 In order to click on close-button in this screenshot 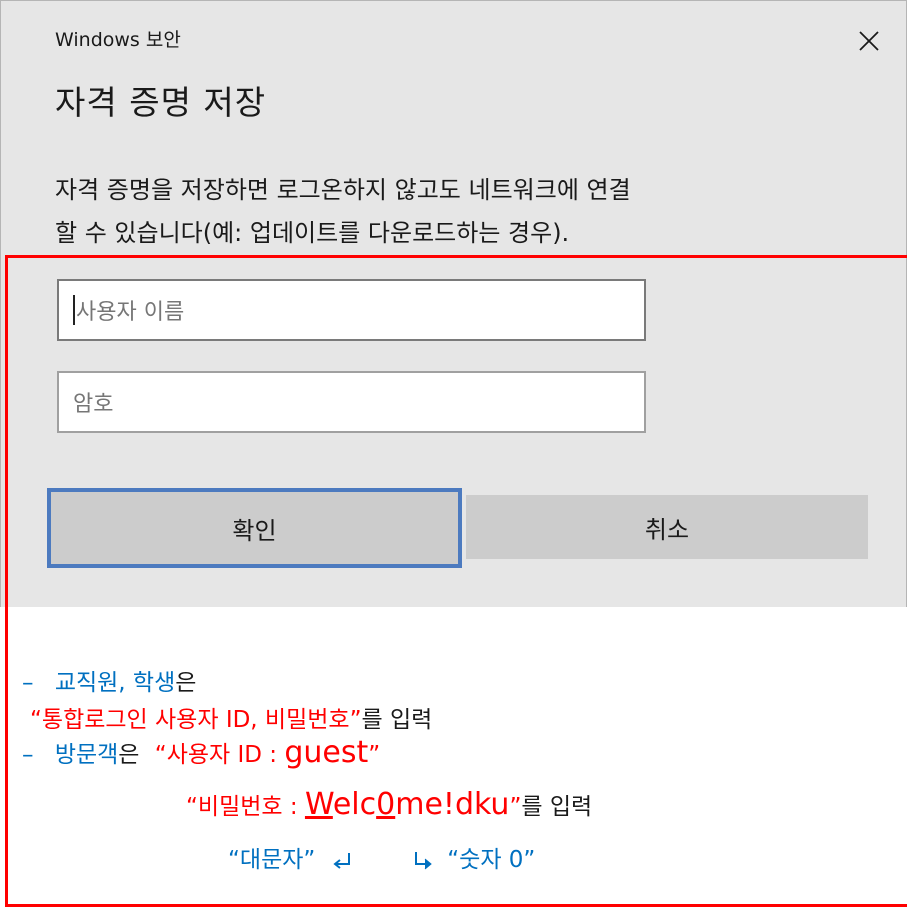, I will do `click(869, 41)`.